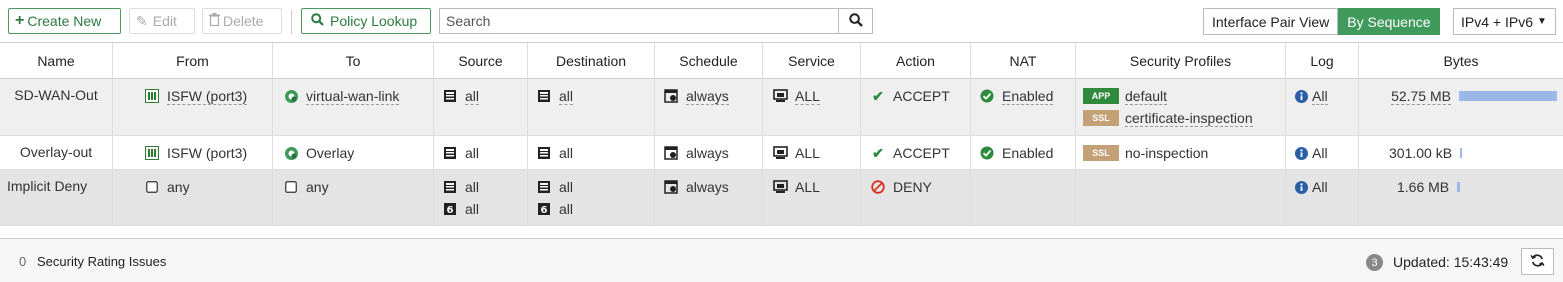 This screenshot has height=282, width=1563. Describe the element at coordinates (812, 61) in the screenshot. I see `col-header-service: Service` at that location.